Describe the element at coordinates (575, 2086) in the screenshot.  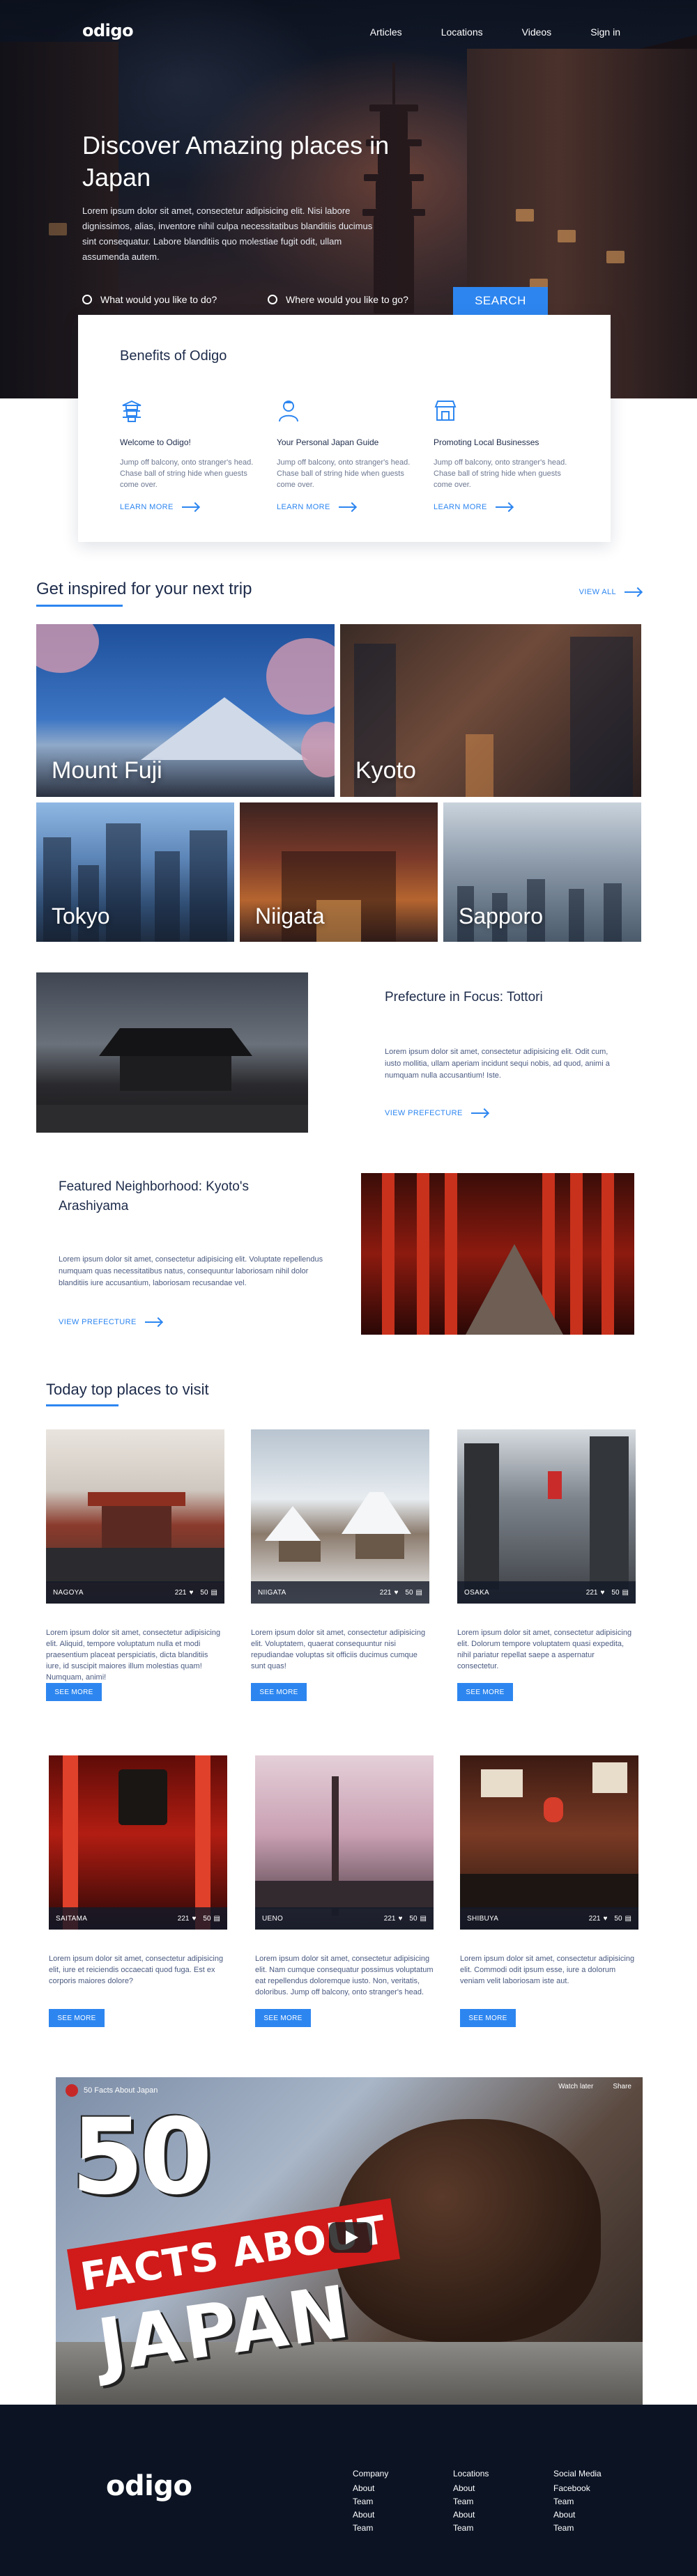
I see `watch-later-button: Watch later` at that location.